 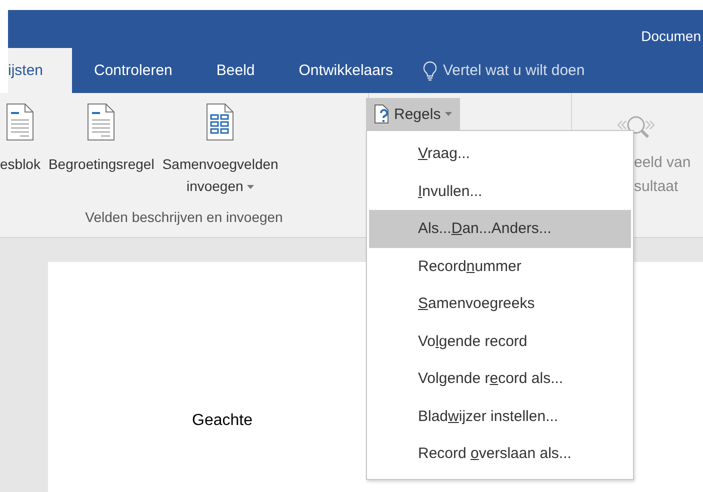 What do you see at coordinates (345, 70) in the screenshot?
I see `ribbon-tab: Ontwikkelaars` at bounding box center [345, 70].